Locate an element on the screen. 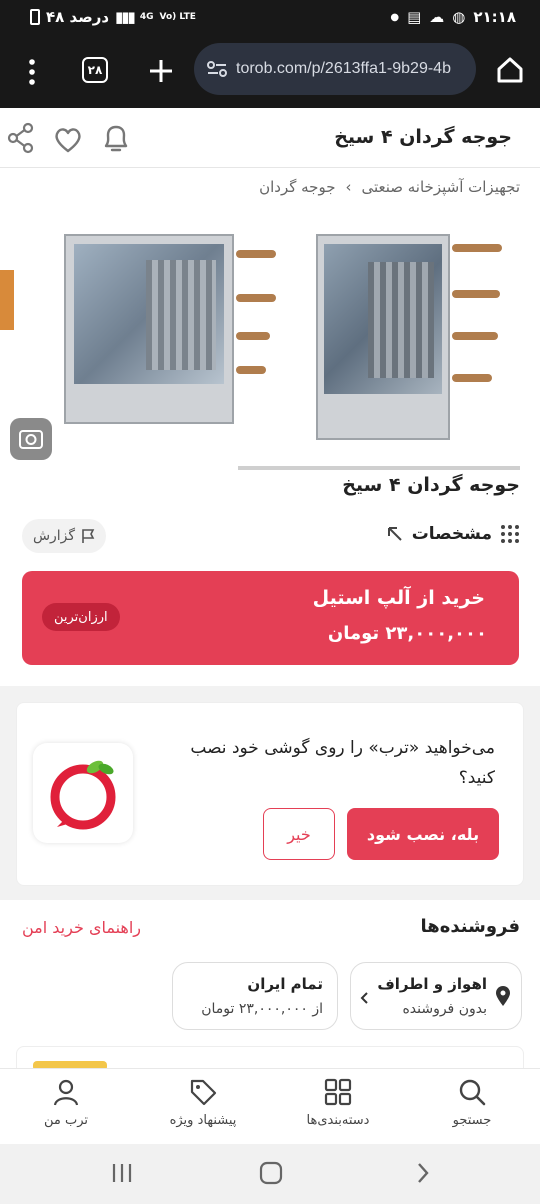  bell-icon is located at coordinates (116, 139).